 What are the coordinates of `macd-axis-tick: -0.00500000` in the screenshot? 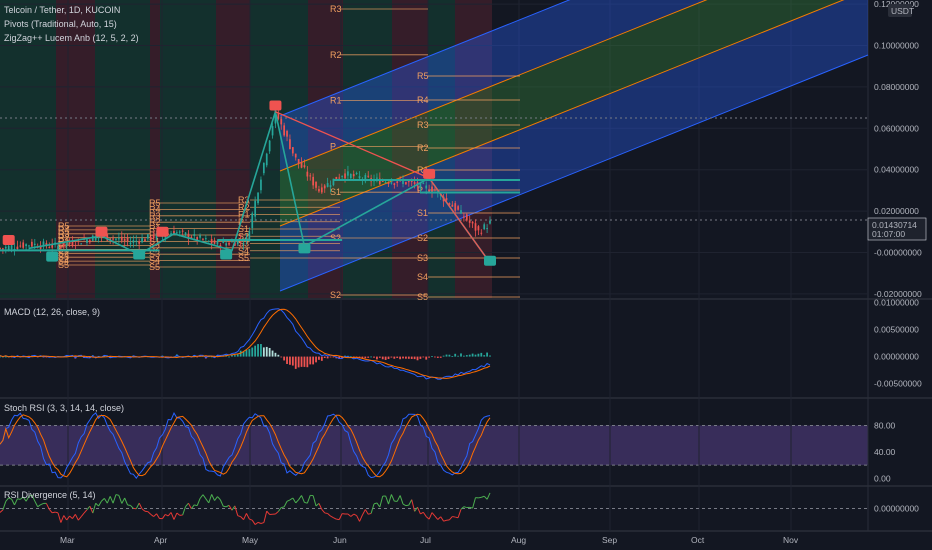 It's located at (898, 384).